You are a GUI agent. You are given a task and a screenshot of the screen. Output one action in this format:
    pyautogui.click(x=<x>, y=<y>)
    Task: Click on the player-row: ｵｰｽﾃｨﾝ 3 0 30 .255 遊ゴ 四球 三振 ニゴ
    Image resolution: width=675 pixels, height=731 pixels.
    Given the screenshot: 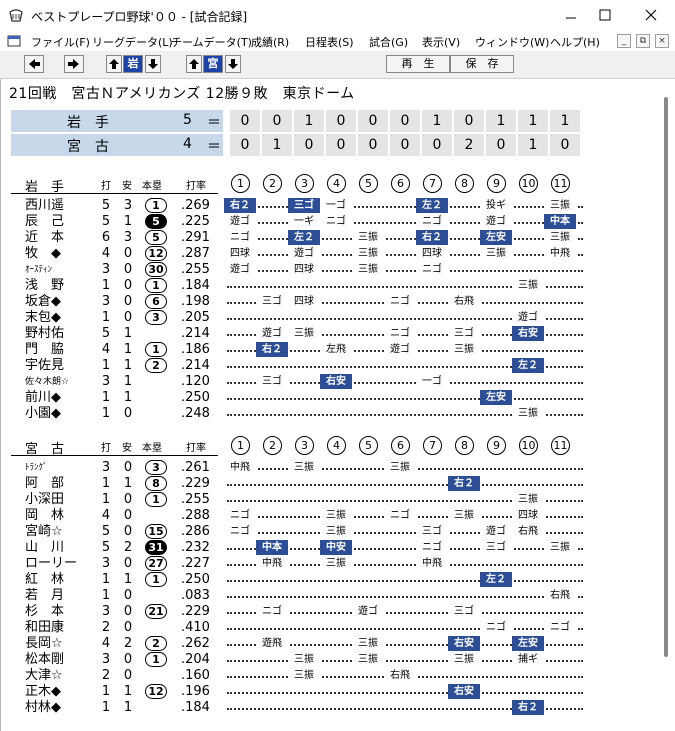 What is the action you would take?
    pyautogui.click(x=333, y=270)
    